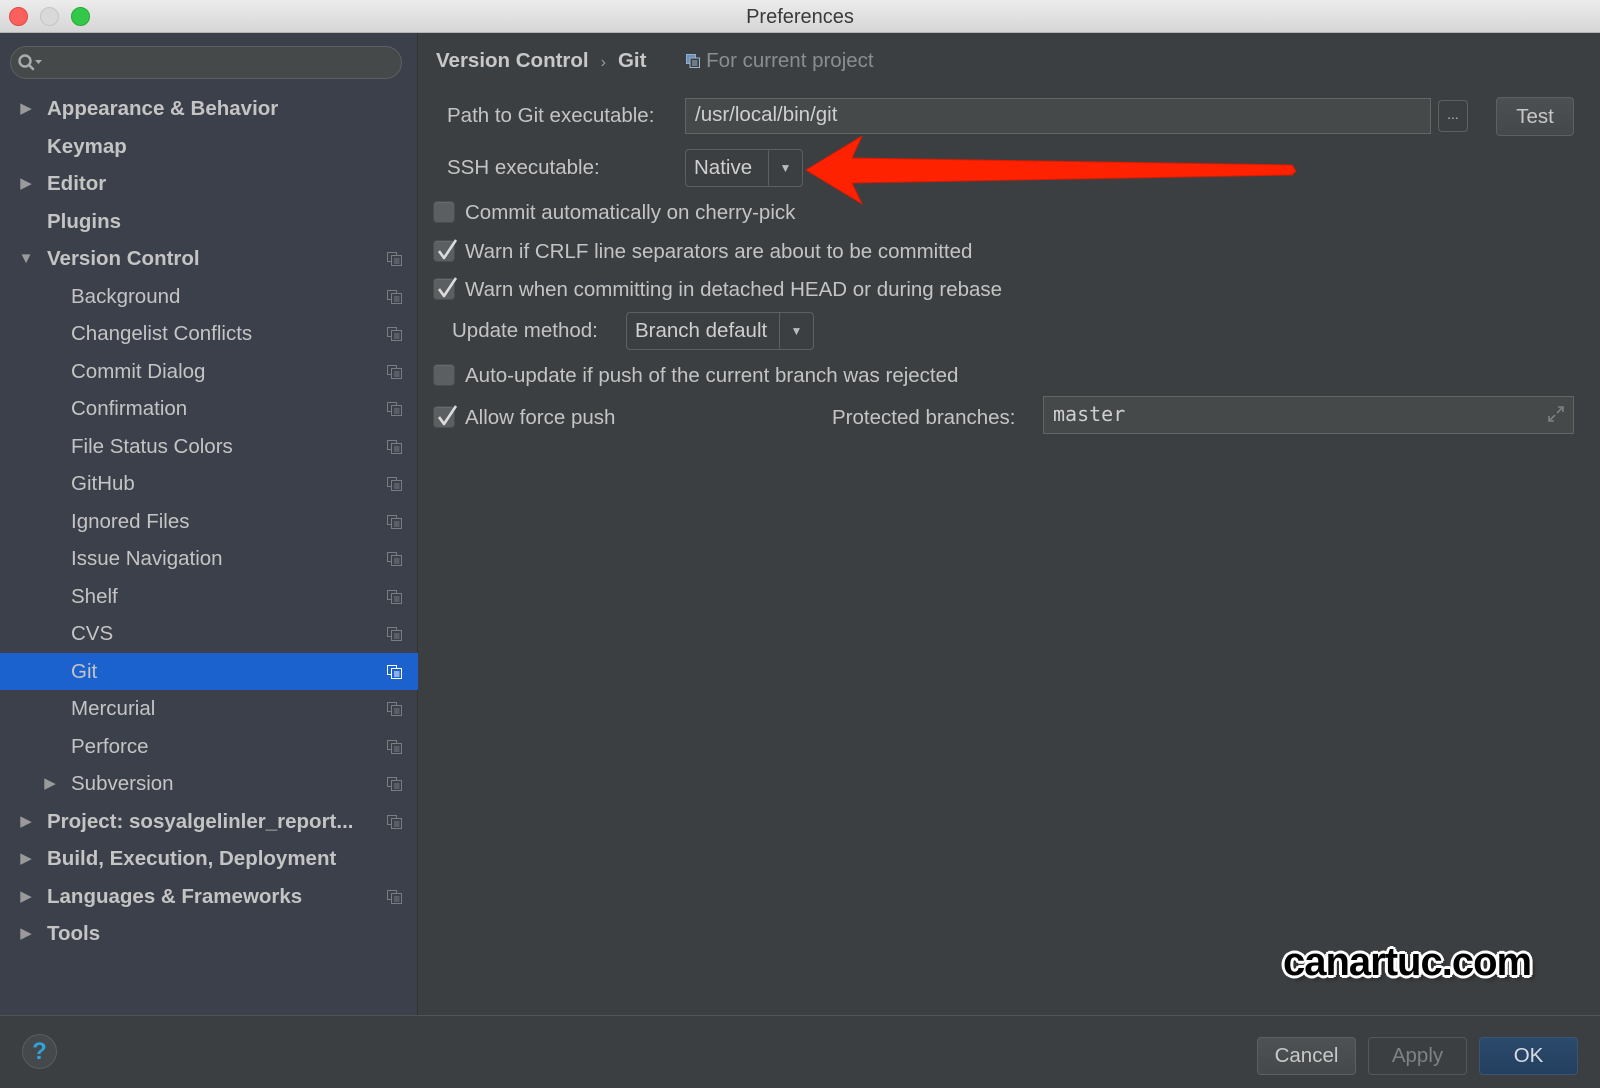 The width and height of the screenshot is (1600, 1088). What do you see at coordinates (701, 330) in the screenshot?
I see `update-method-value: Branch default` at bounding box center [701, 330].